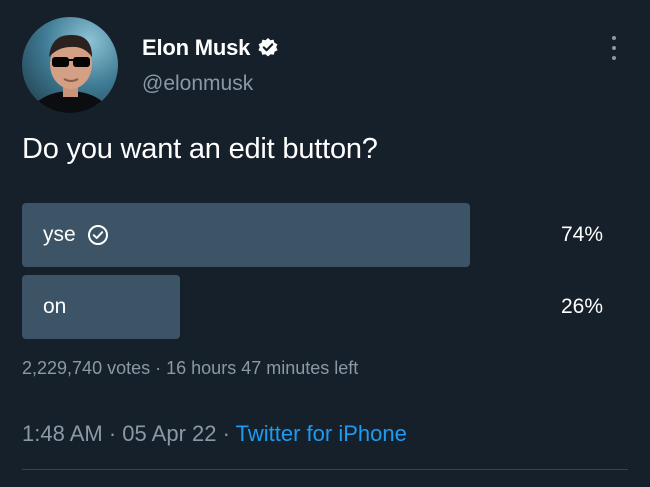 This screenshot has width=650, height=487. Describe the element at coordinates (197, 84) in the screenshot. I see `author-handle: @elonmusk` at that location.